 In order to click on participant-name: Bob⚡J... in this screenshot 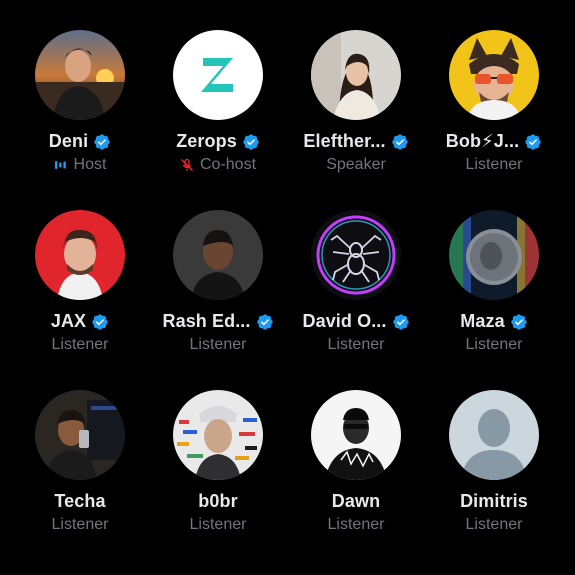, I will do `click(482, 141)`.